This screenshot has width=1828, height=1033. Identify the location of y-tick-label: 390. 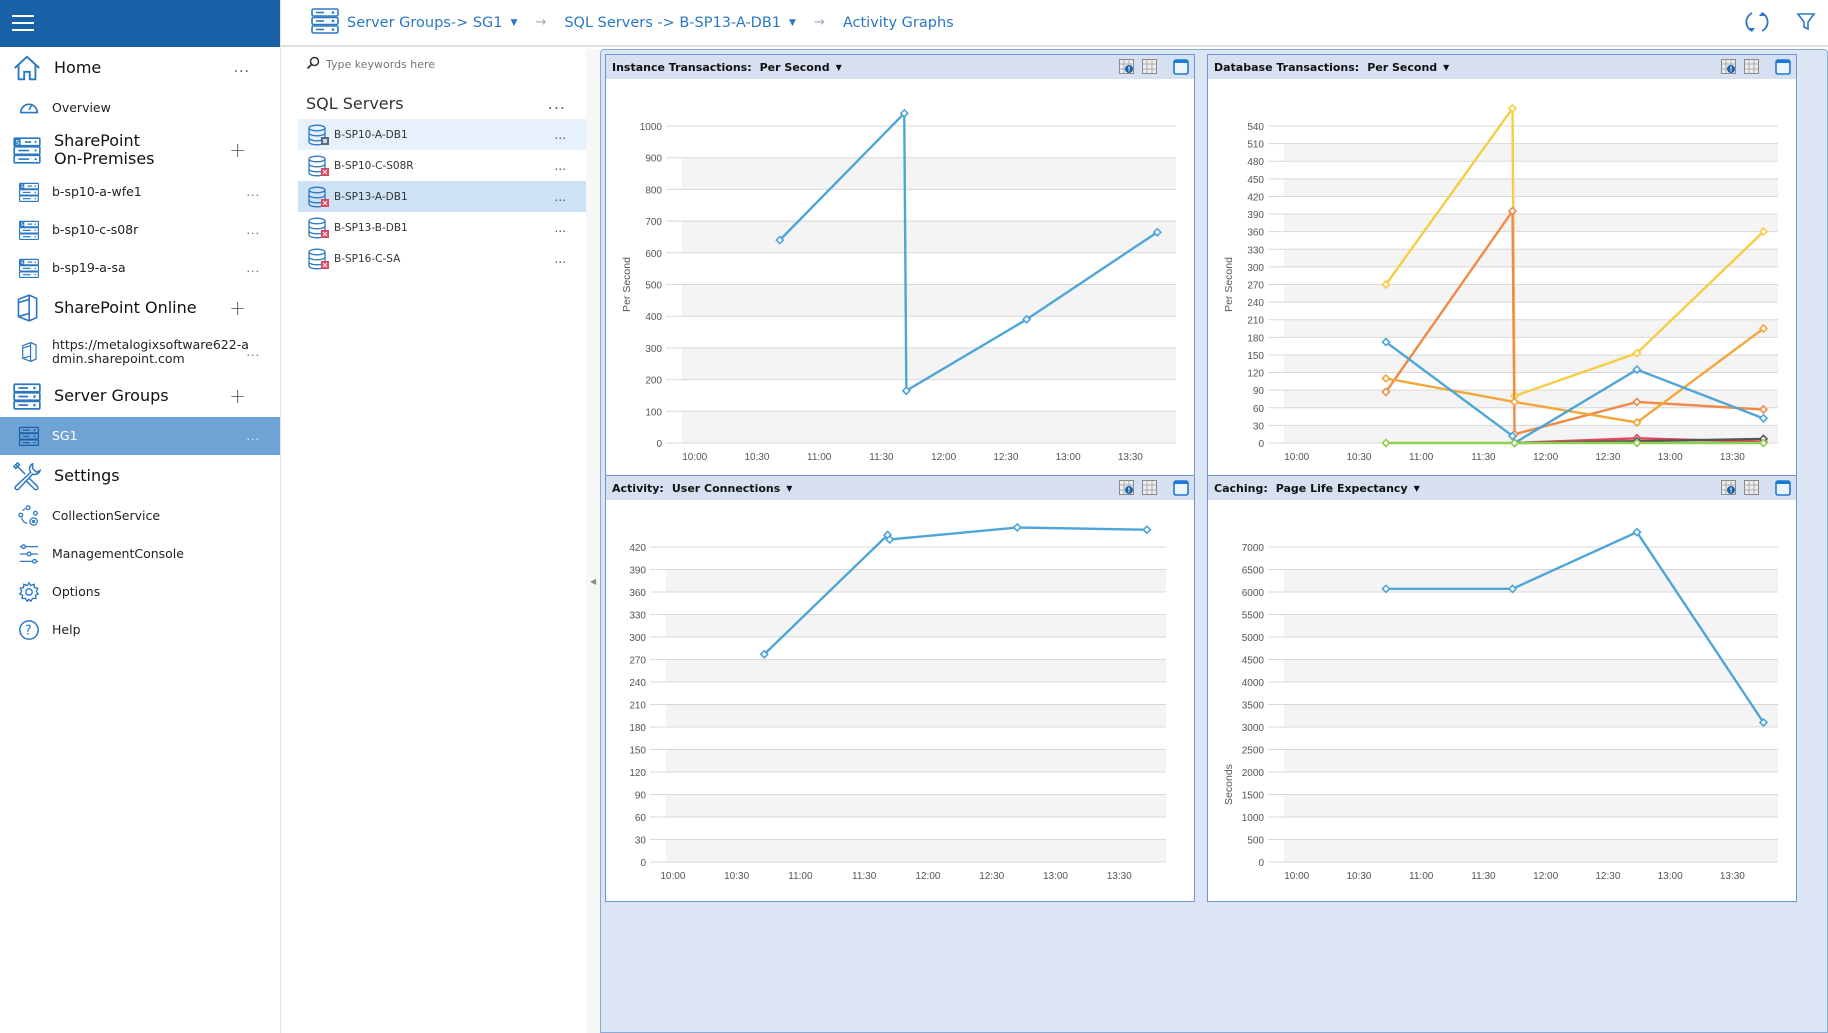
(1255, 215).